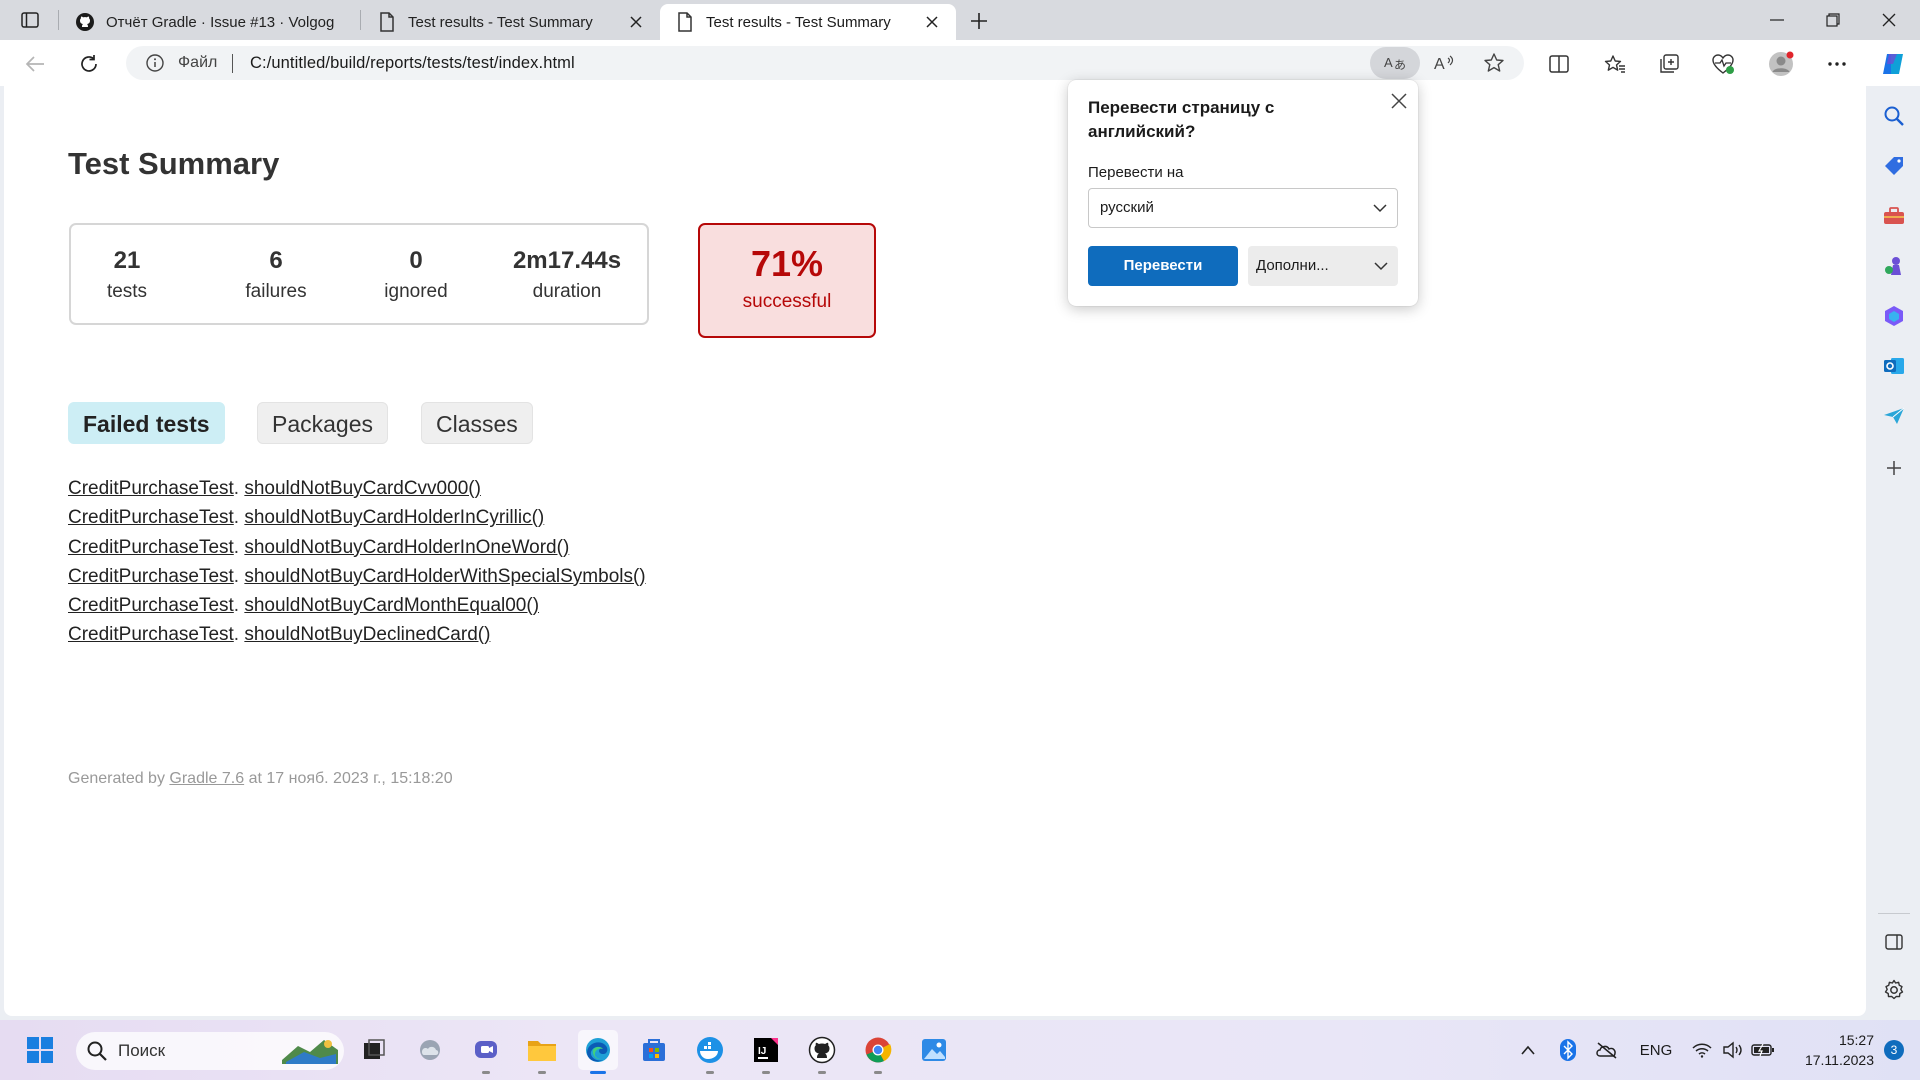  Describe the element at coordinates (362, 488) in the screenshot. I see `test-method-link: shouldNotBuyCardCvv000()` at that location.